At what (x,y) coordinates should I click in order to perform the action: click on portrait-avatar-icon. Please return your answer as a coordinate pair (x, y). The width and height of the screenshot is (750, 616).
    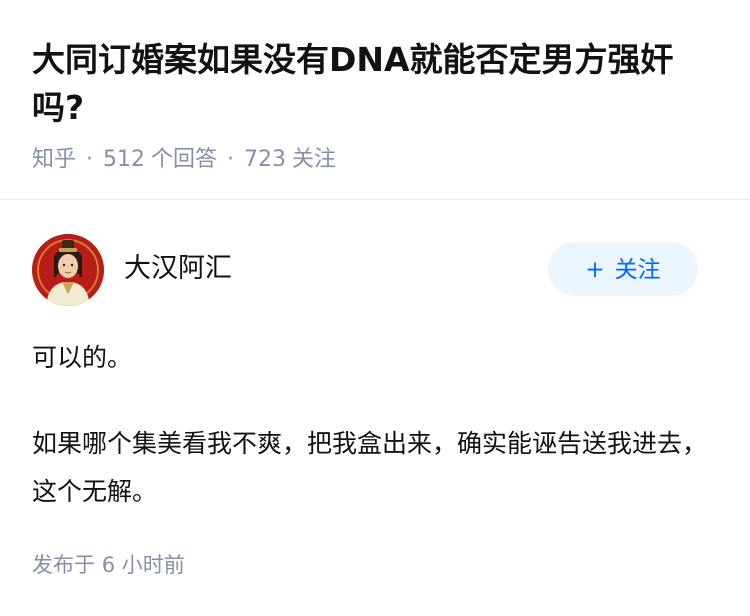
    Looking at the image, I should click on (68, 270).